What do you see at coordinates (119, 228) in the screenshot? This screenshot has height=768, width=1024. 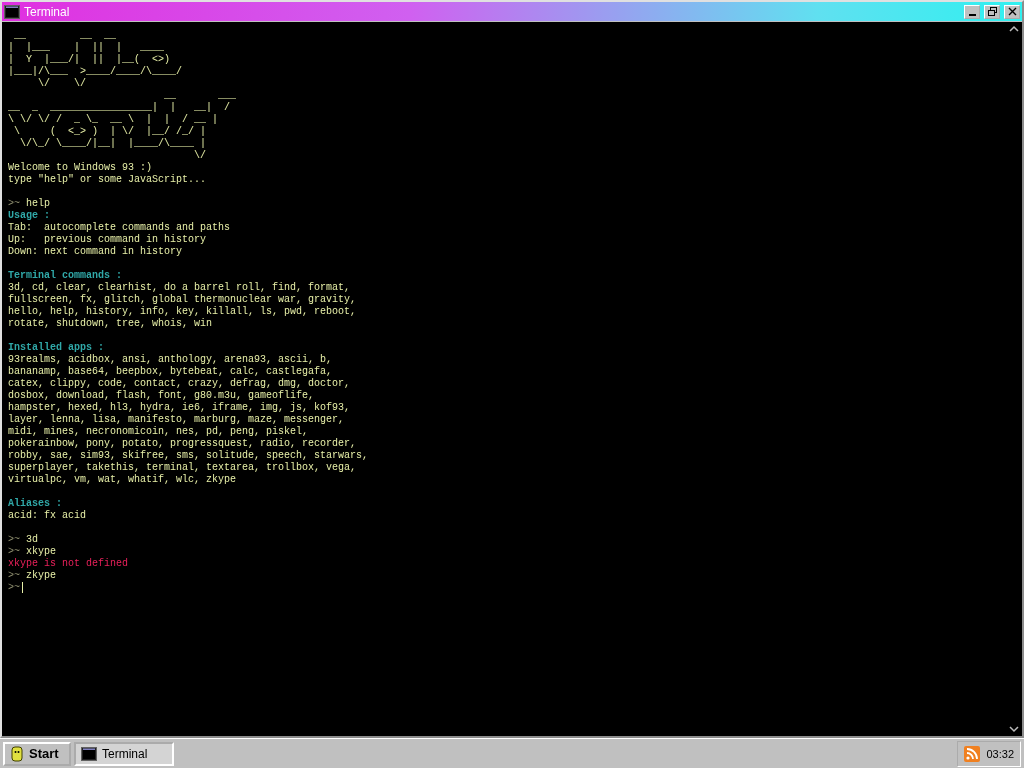 I see `terminal-output: Tab: autocomplete commands and paths` at bounding box center [119, 228].